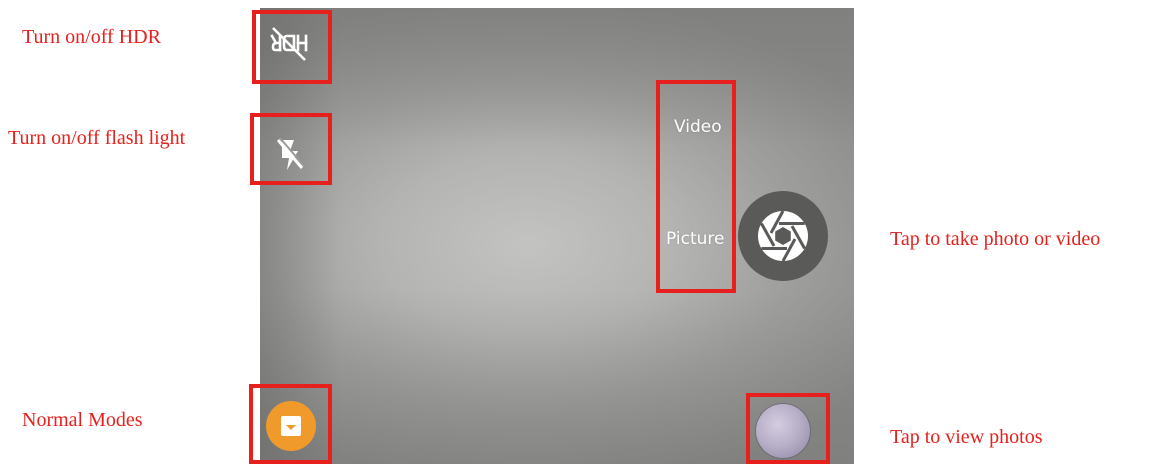 The image size is (1152, 464). What do you see at coordinates (995, 239) in the screenshot?
I see `shutter-annotation: Tap to take photo or video` at bounding box center [995, 239].